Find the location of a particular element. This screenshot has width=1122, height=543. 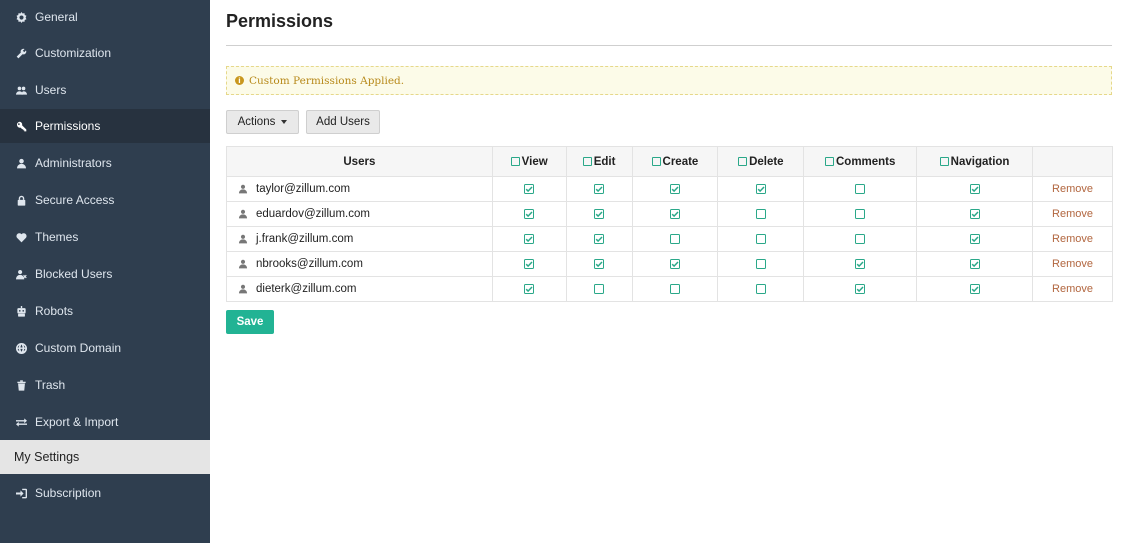

sidebar-item-secure-access: Secure Access is located at coordinates (105, 200).